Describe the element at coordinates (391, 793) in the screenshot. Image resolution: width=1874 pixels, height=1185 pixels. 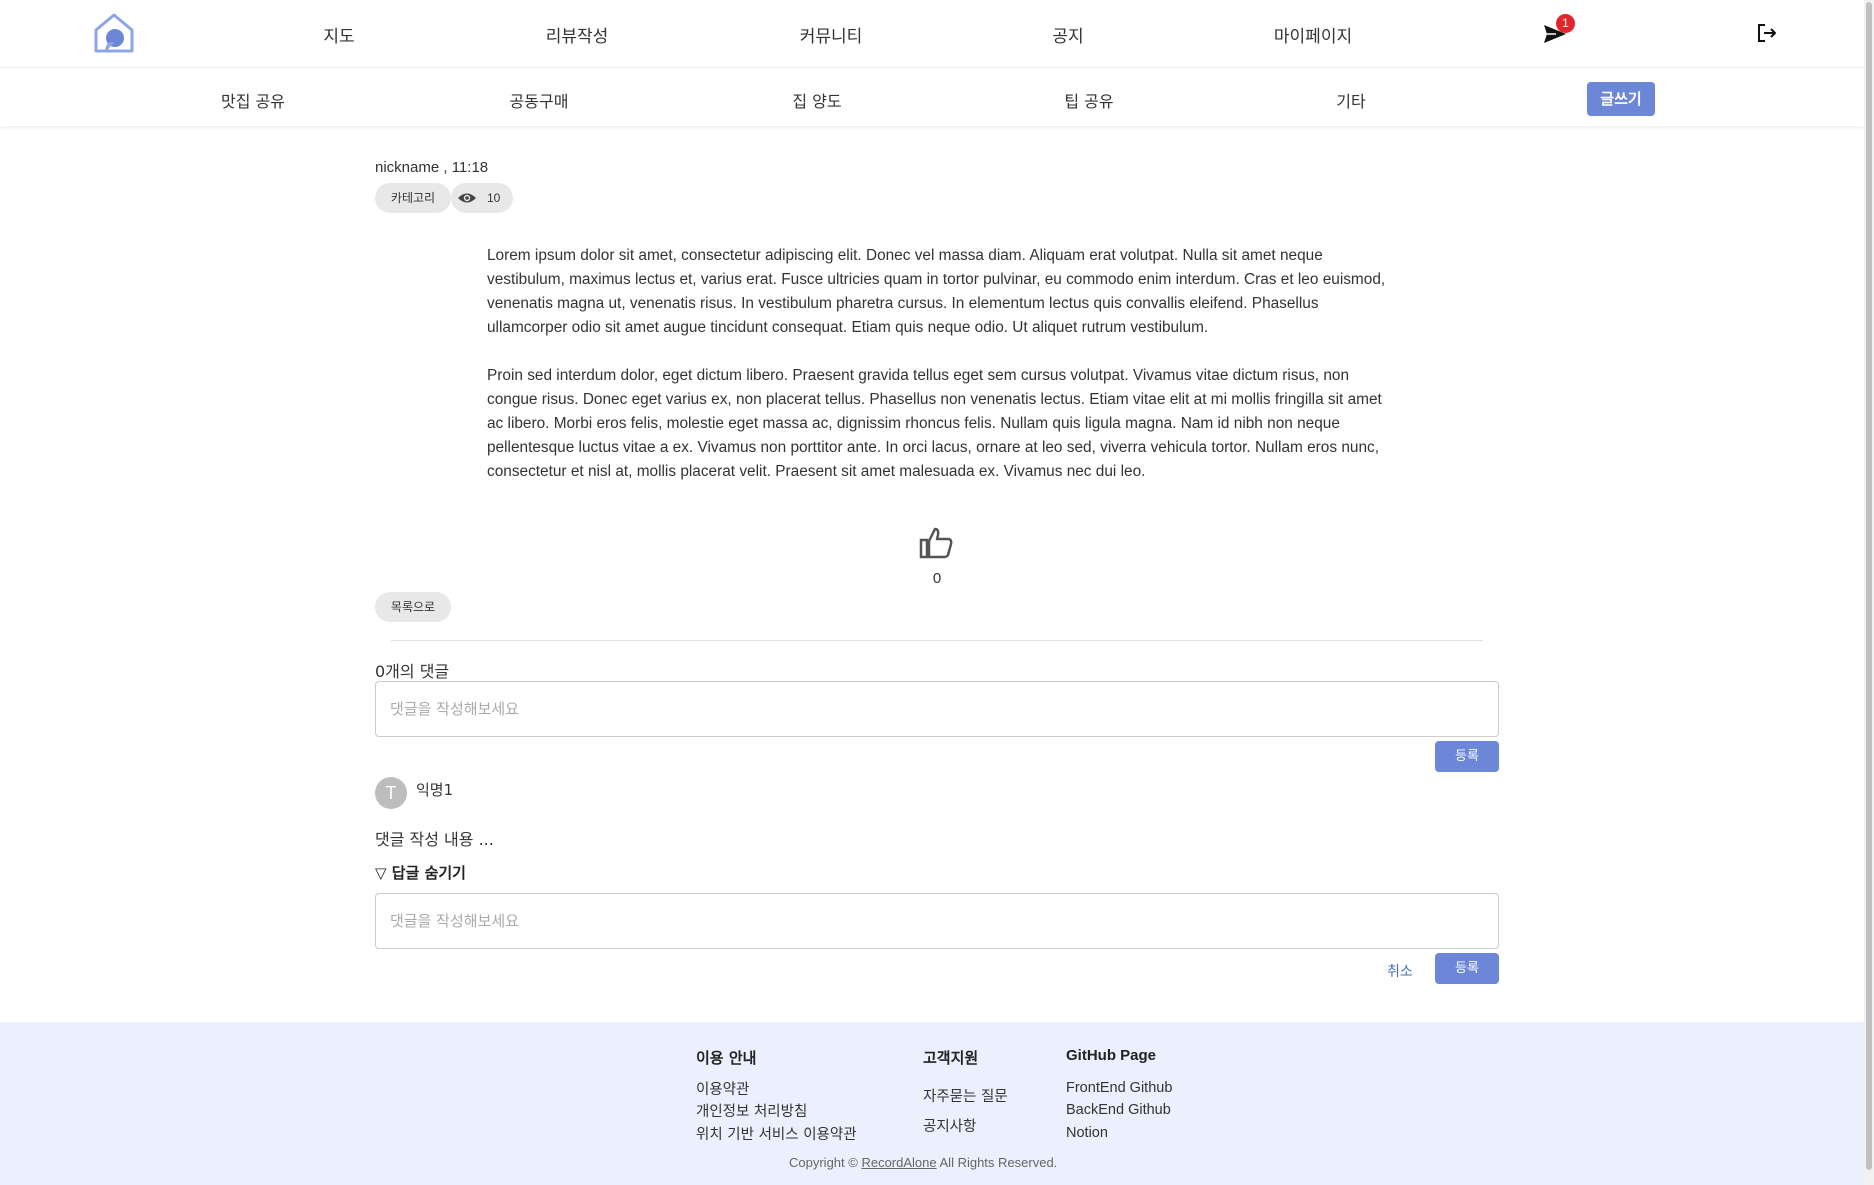
I see `avatar: T` at that location.